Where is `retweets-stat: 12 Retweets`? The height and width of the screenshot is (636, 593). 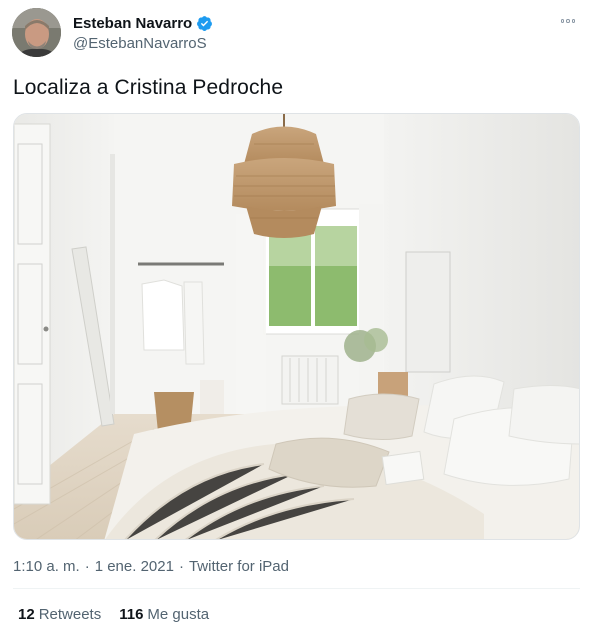
retweets-stat: 12 Retweets is located at coordinates (59, 614).